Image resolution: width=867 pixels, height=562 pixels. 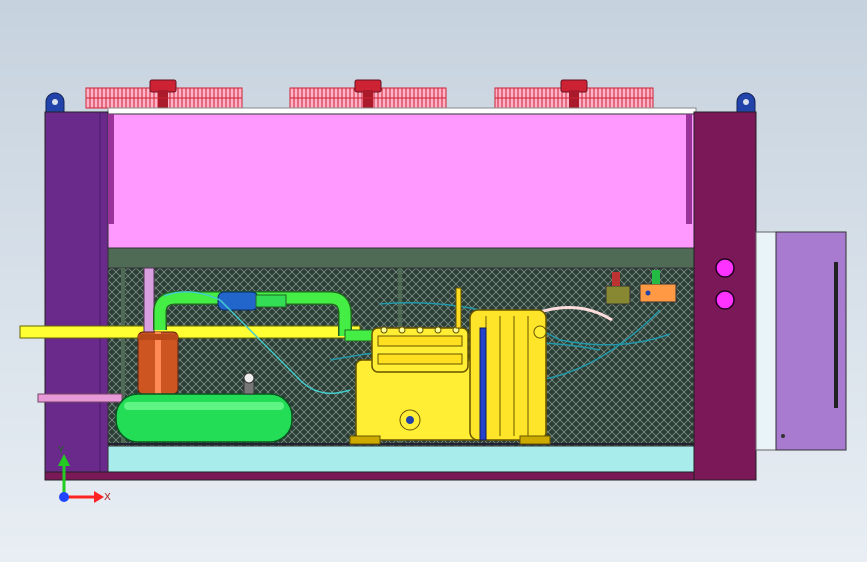 I want to click on base-frame, so click(x=369, y=476).